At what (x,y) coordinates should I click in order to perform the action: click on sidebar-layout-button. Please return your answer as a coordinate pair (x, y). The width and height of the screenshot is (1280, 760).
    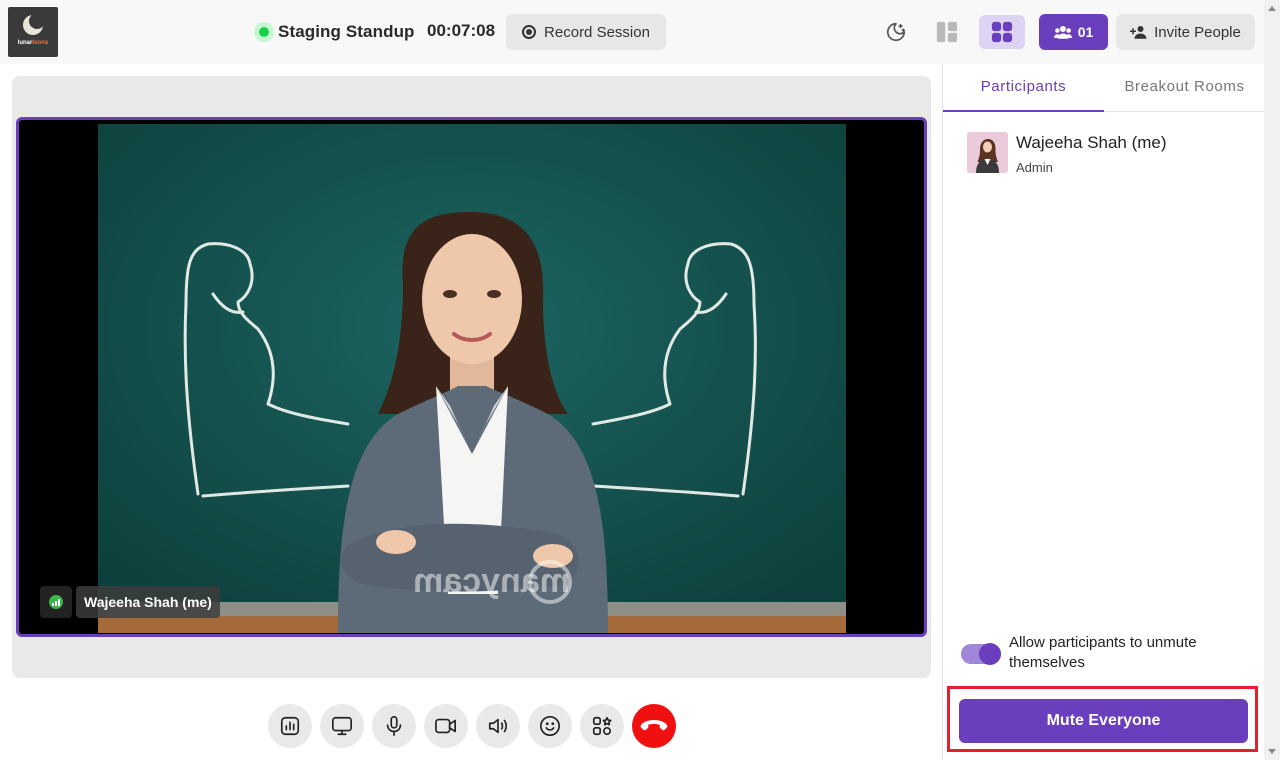
    Looking at the image, I should click on (947, 32).